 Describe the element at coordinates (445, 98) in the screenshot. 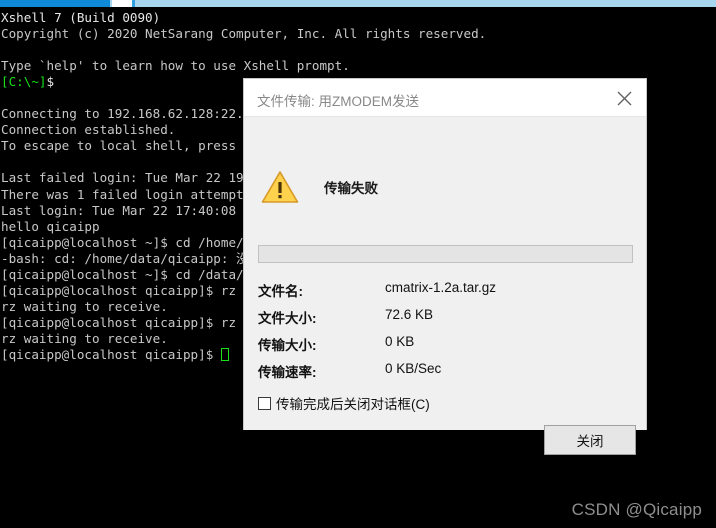

I see `dialog-titlebar: 文件传输: 用ZMODEM发送` at that location.